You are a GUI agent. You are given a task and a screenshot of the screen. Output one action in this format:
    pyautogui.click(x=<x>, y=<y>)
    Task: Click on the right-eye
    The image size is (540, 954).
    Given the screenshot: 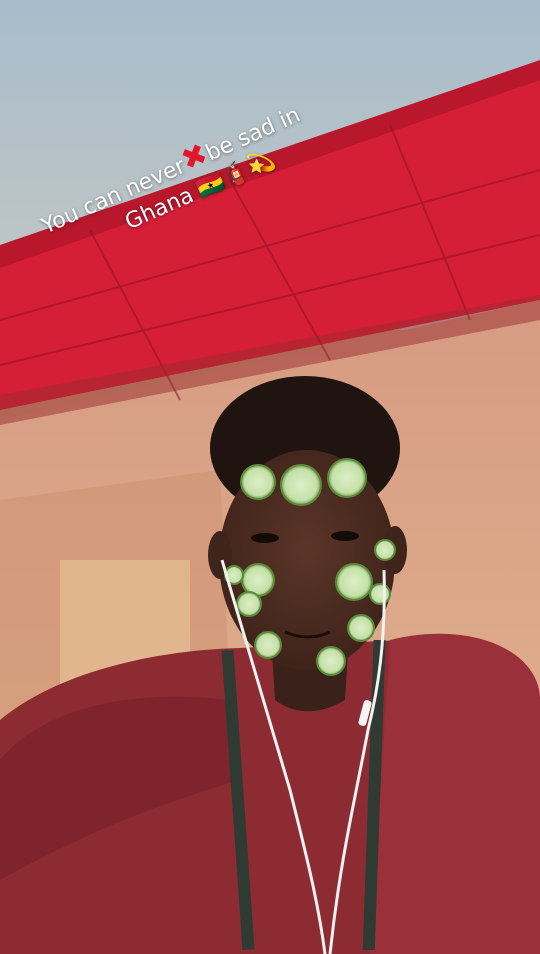 What is the action you would take?
    pyautogui.click(x=345, y=536)
    